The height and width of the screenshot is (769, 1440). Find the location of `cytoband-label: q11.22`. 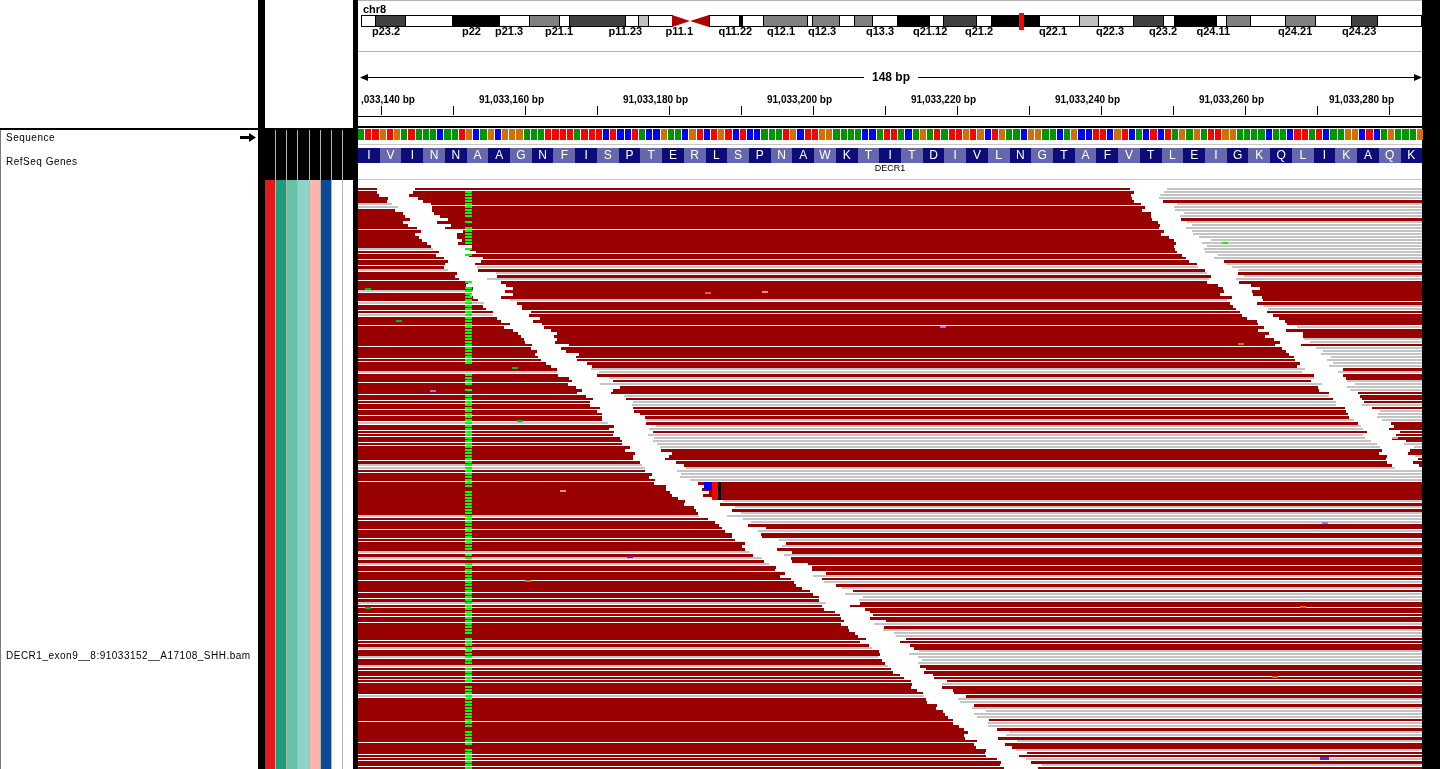

cytoband-label: q11.22 is located at coordinates (735, 31).